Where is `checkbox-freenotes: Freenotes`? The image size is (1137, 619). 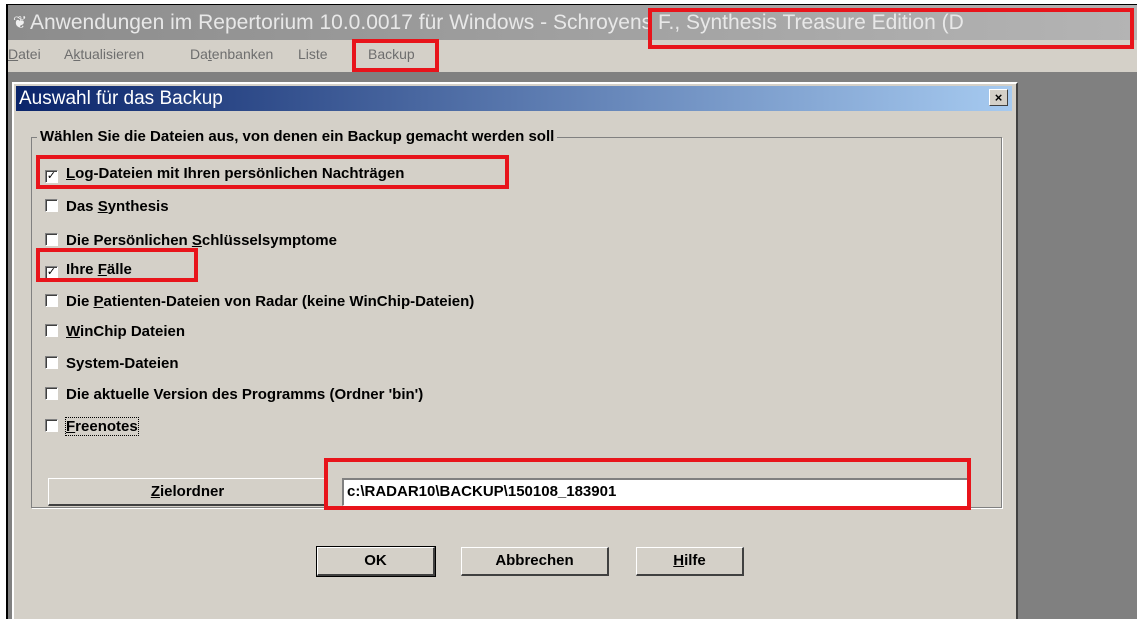
checkbox-freenotes: Freenotes is located at coordinates (92, 427).